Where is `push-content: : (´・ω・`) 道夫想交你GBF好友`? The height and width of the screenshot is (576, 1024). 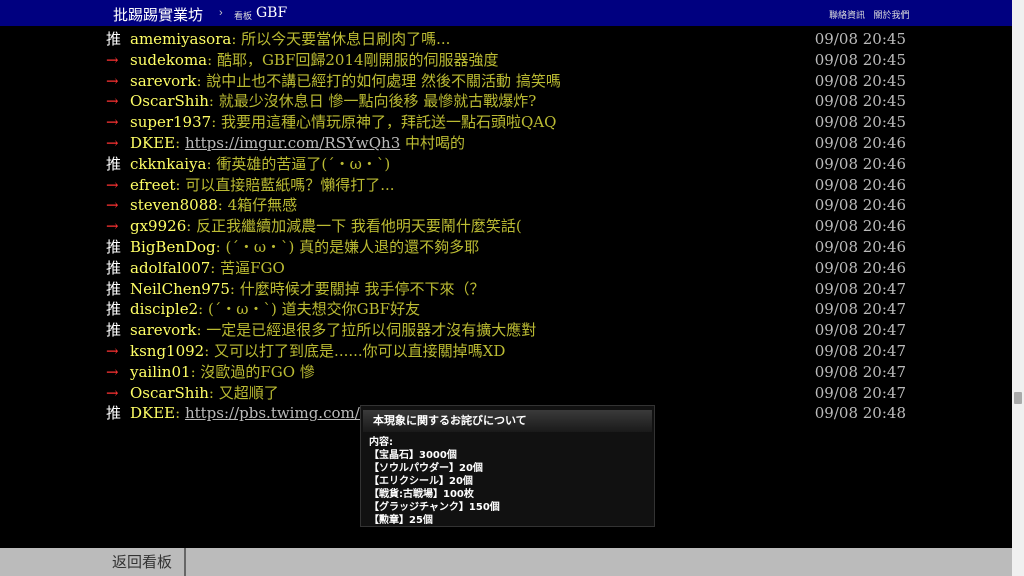
push-content: : (´・ω・`) 道夫想交你GBF好友 is located at coordinates (309, 309).